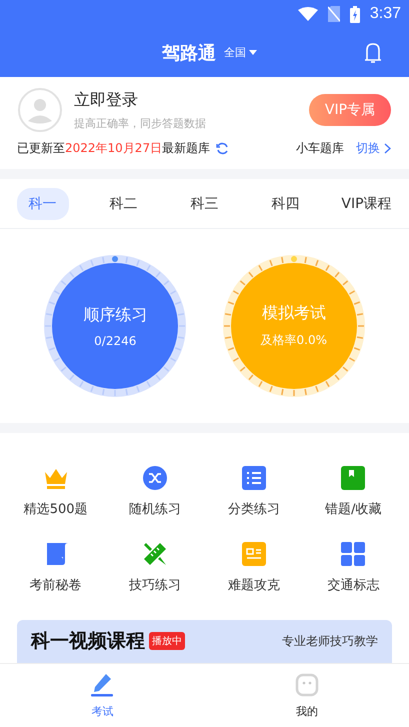 The image size is (409, 727). Describe the element at coordinates (154, 554) in the screenshot. I see `ruler-pencil-icon` at that location.